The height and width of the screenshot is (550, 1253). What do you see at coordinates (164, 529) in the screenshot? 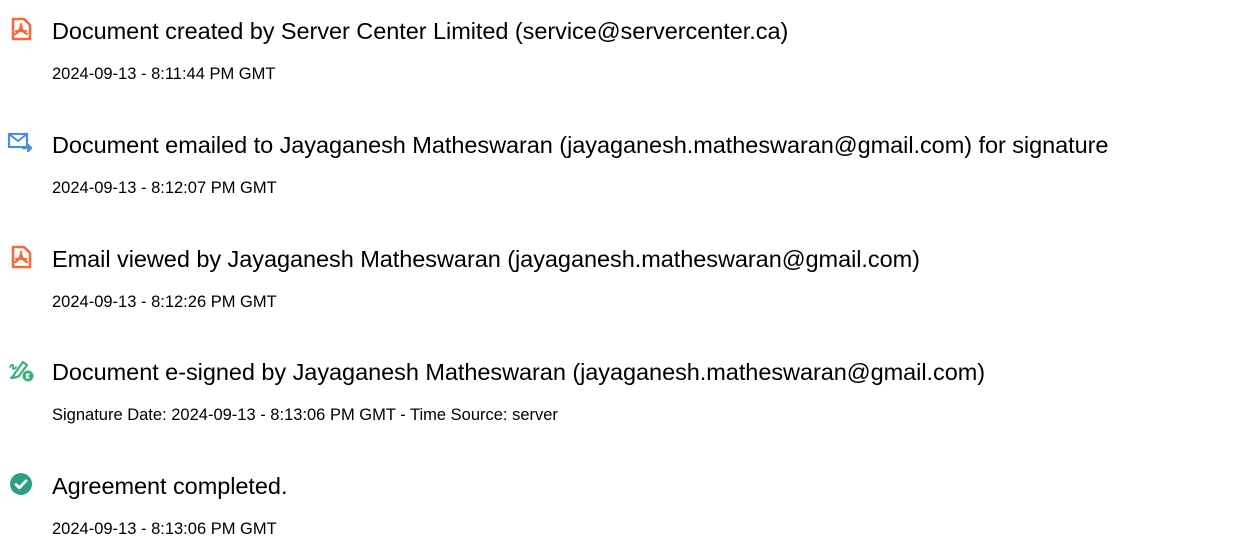
I see `event-timestamp: 2024-09-13 - 8:13:06 PM GMT` at bounding box center [164, 529].